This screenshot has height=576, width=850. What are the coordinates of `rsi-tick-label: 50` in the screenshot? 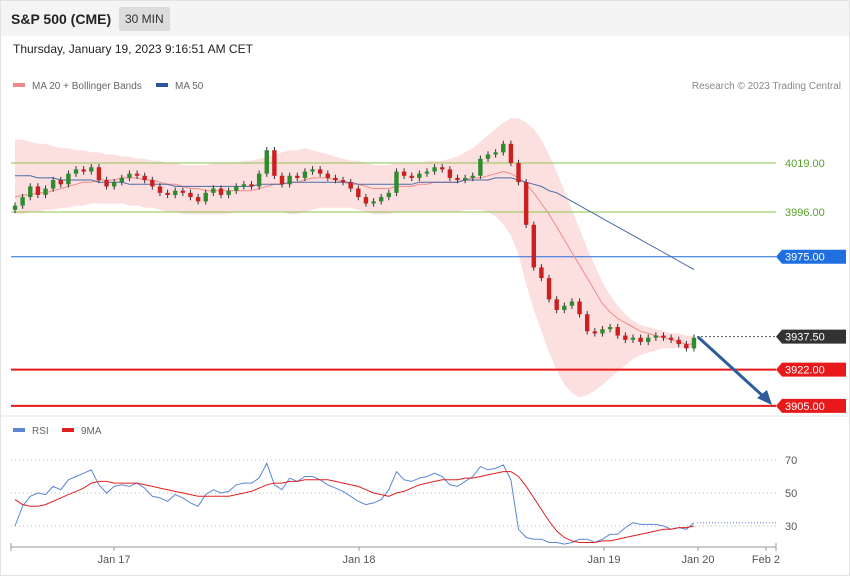 It's located at (791, 494).